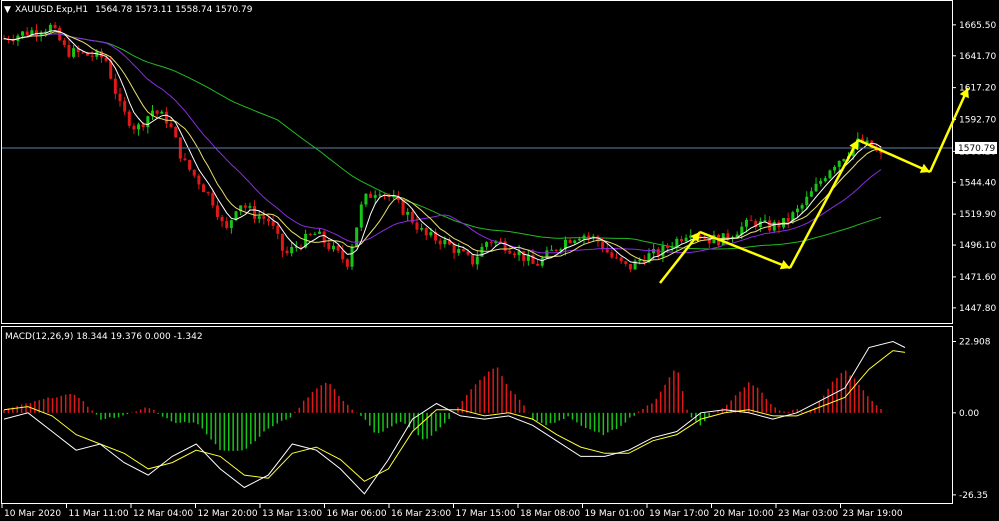 Image resolution: width=999 pixels, height=521 pixels. I want to click on time-tick-label: 23 Mar 19:00, so click(873, 514).